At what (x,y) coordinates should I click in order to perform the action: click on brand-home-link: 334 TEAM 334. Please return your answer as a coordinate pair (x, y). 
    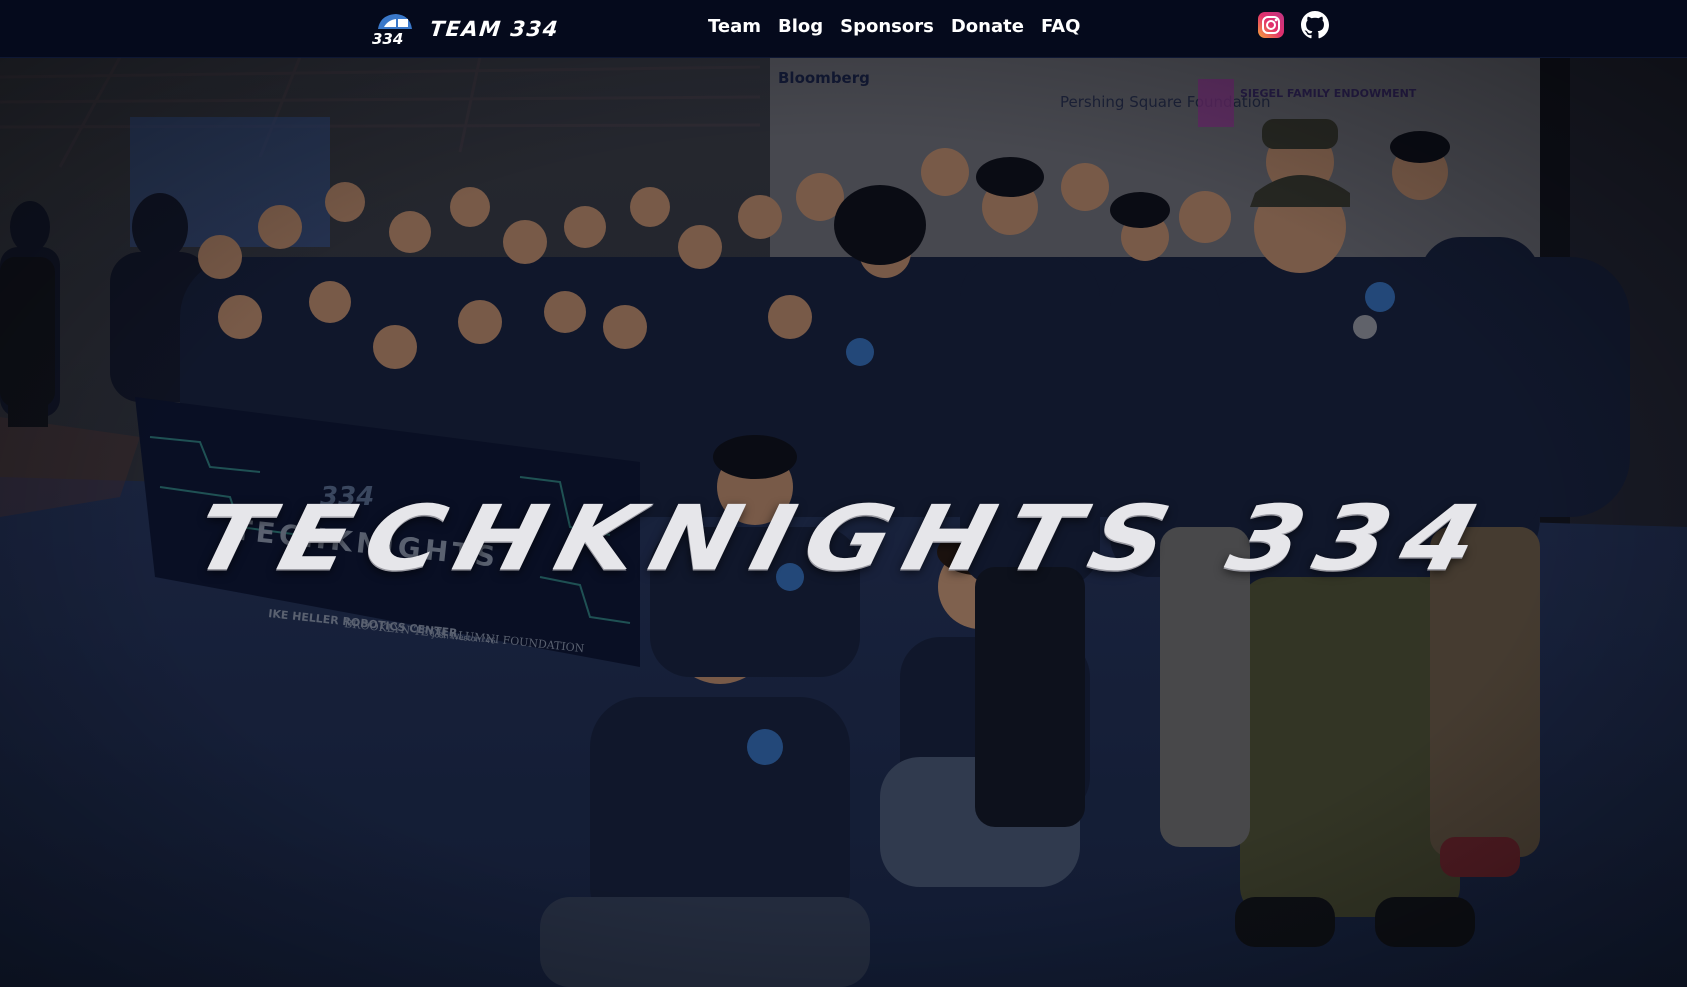
    Looking at the image, I should click on (462, 29).